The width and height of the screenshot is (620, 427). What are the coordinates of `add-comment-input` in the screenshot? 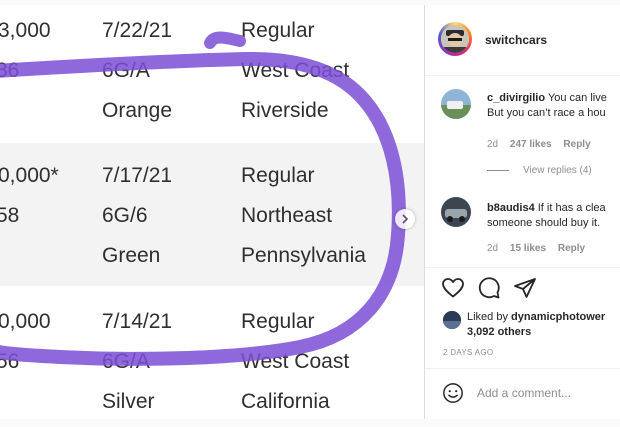 It's located at (547, 393).